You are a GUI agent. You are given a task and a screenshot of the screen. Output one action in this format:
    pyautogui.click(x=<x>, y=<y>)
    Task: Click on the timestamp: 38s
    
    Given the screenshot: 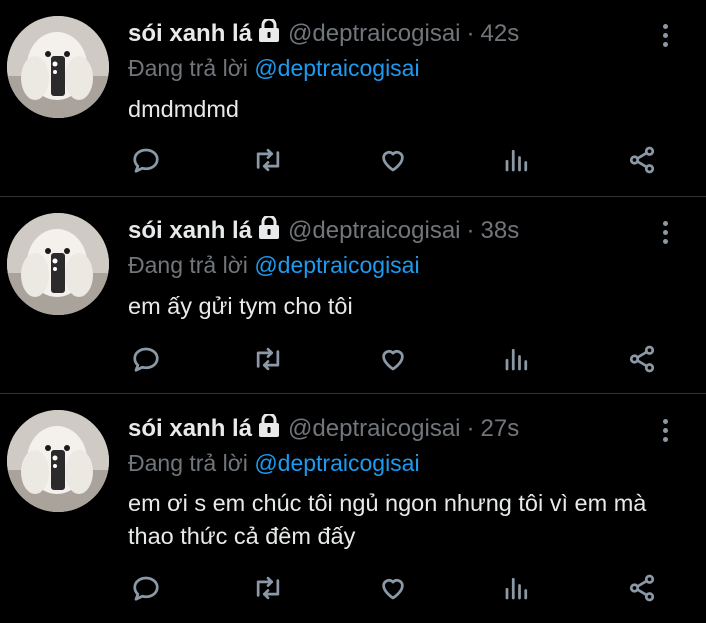 What is the action you would take?
    pyautogui.click(x=500, y=231)
    